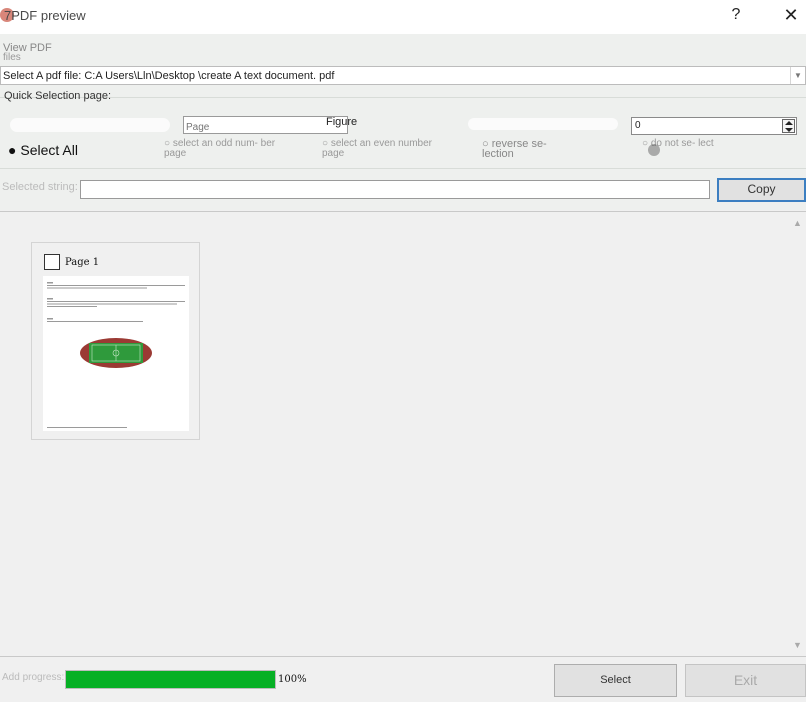  Describe the element at coordinates (789, 130) in the screenshot. I see `spin-down-icon` at that location.